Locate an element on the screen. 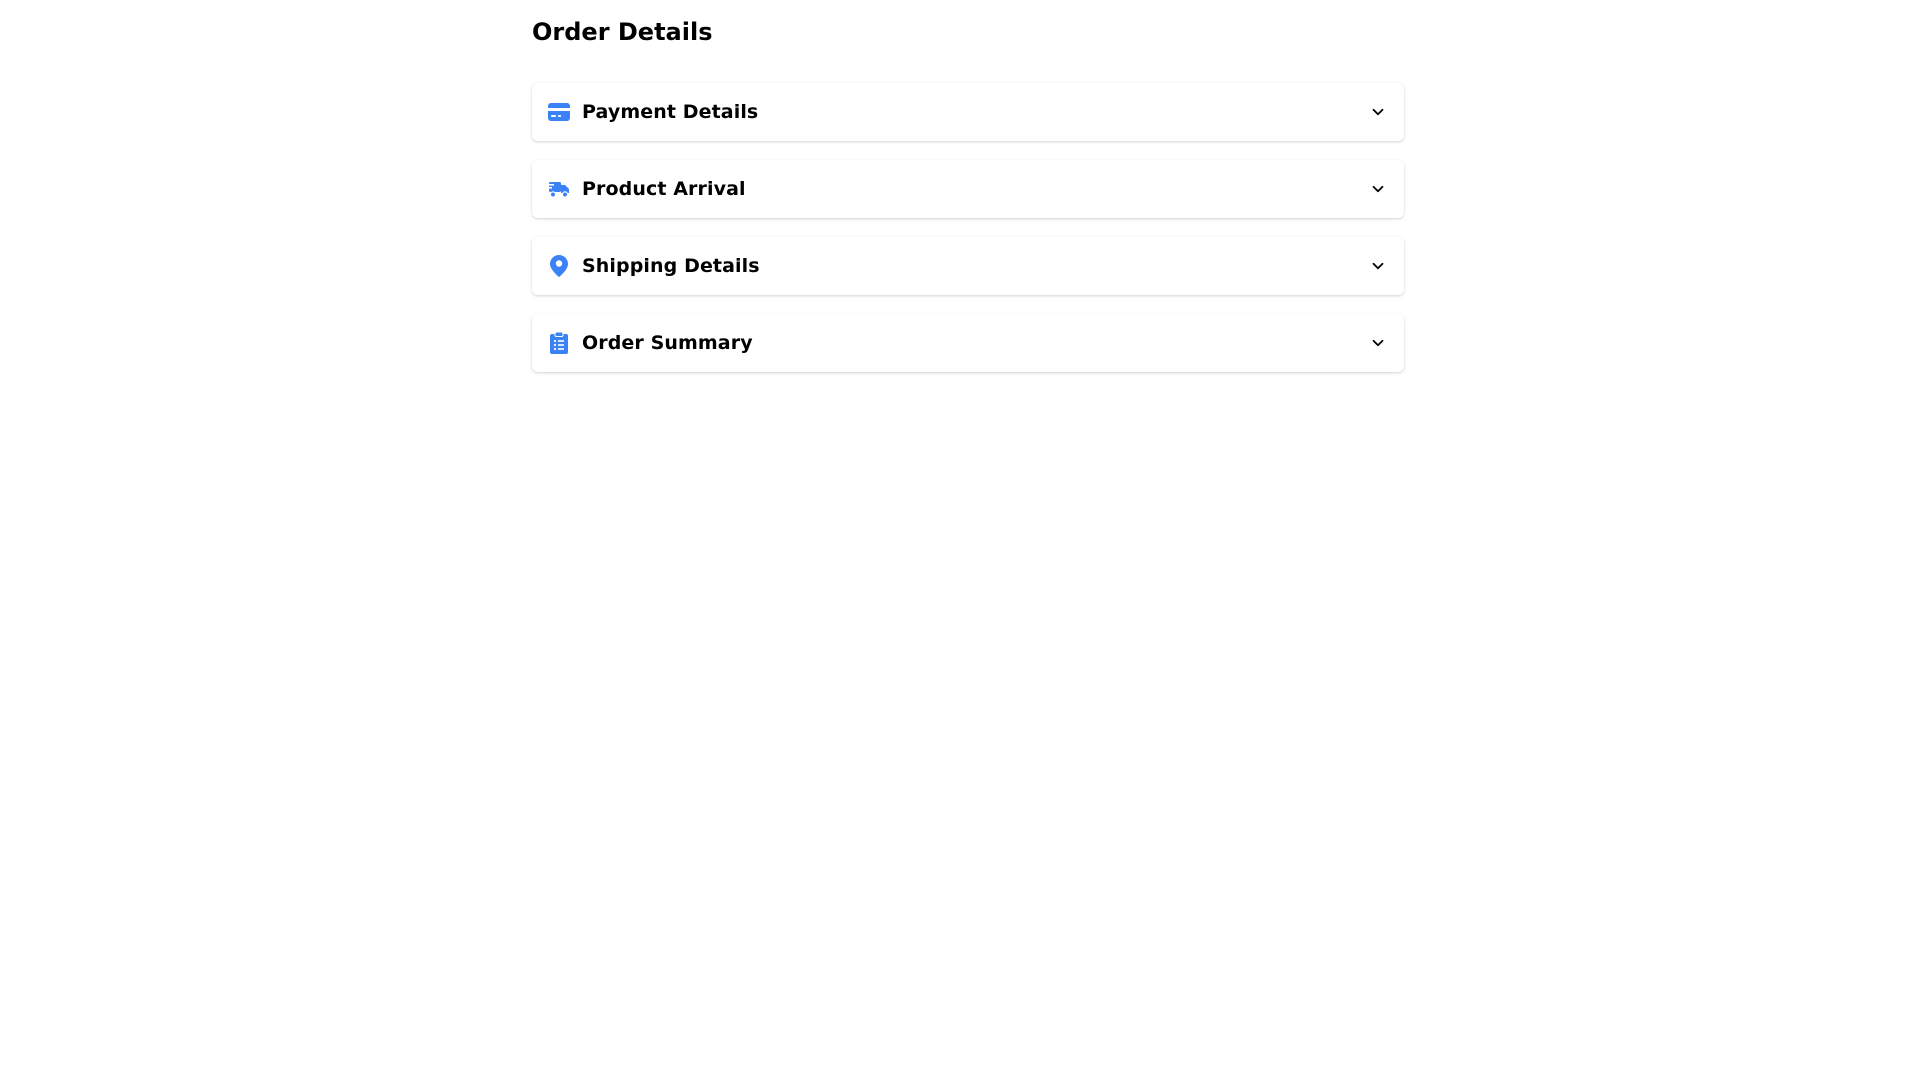 The image size is (1920, 1080). accordion-item-product-arrival: Product Arrival is located at coordinates (968, 189).